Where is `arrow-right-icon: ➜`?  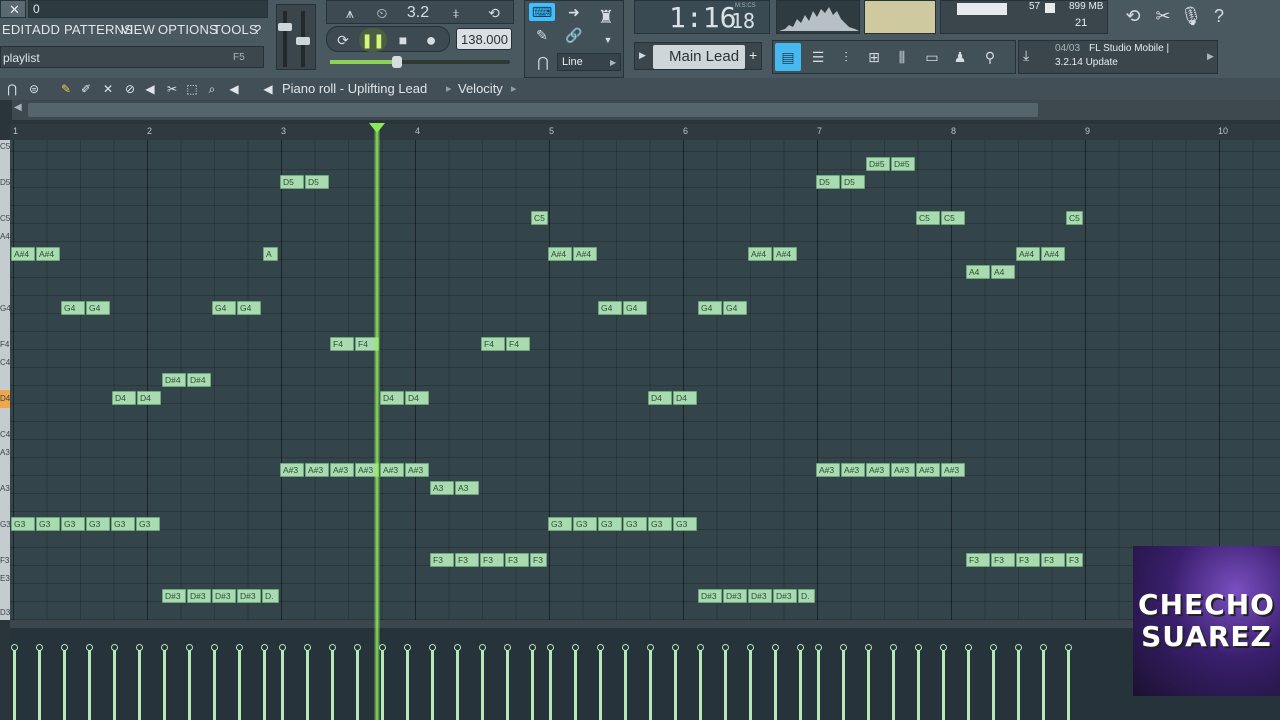 arrow-right-icon: ➜ is located at coordinates (574, 12).